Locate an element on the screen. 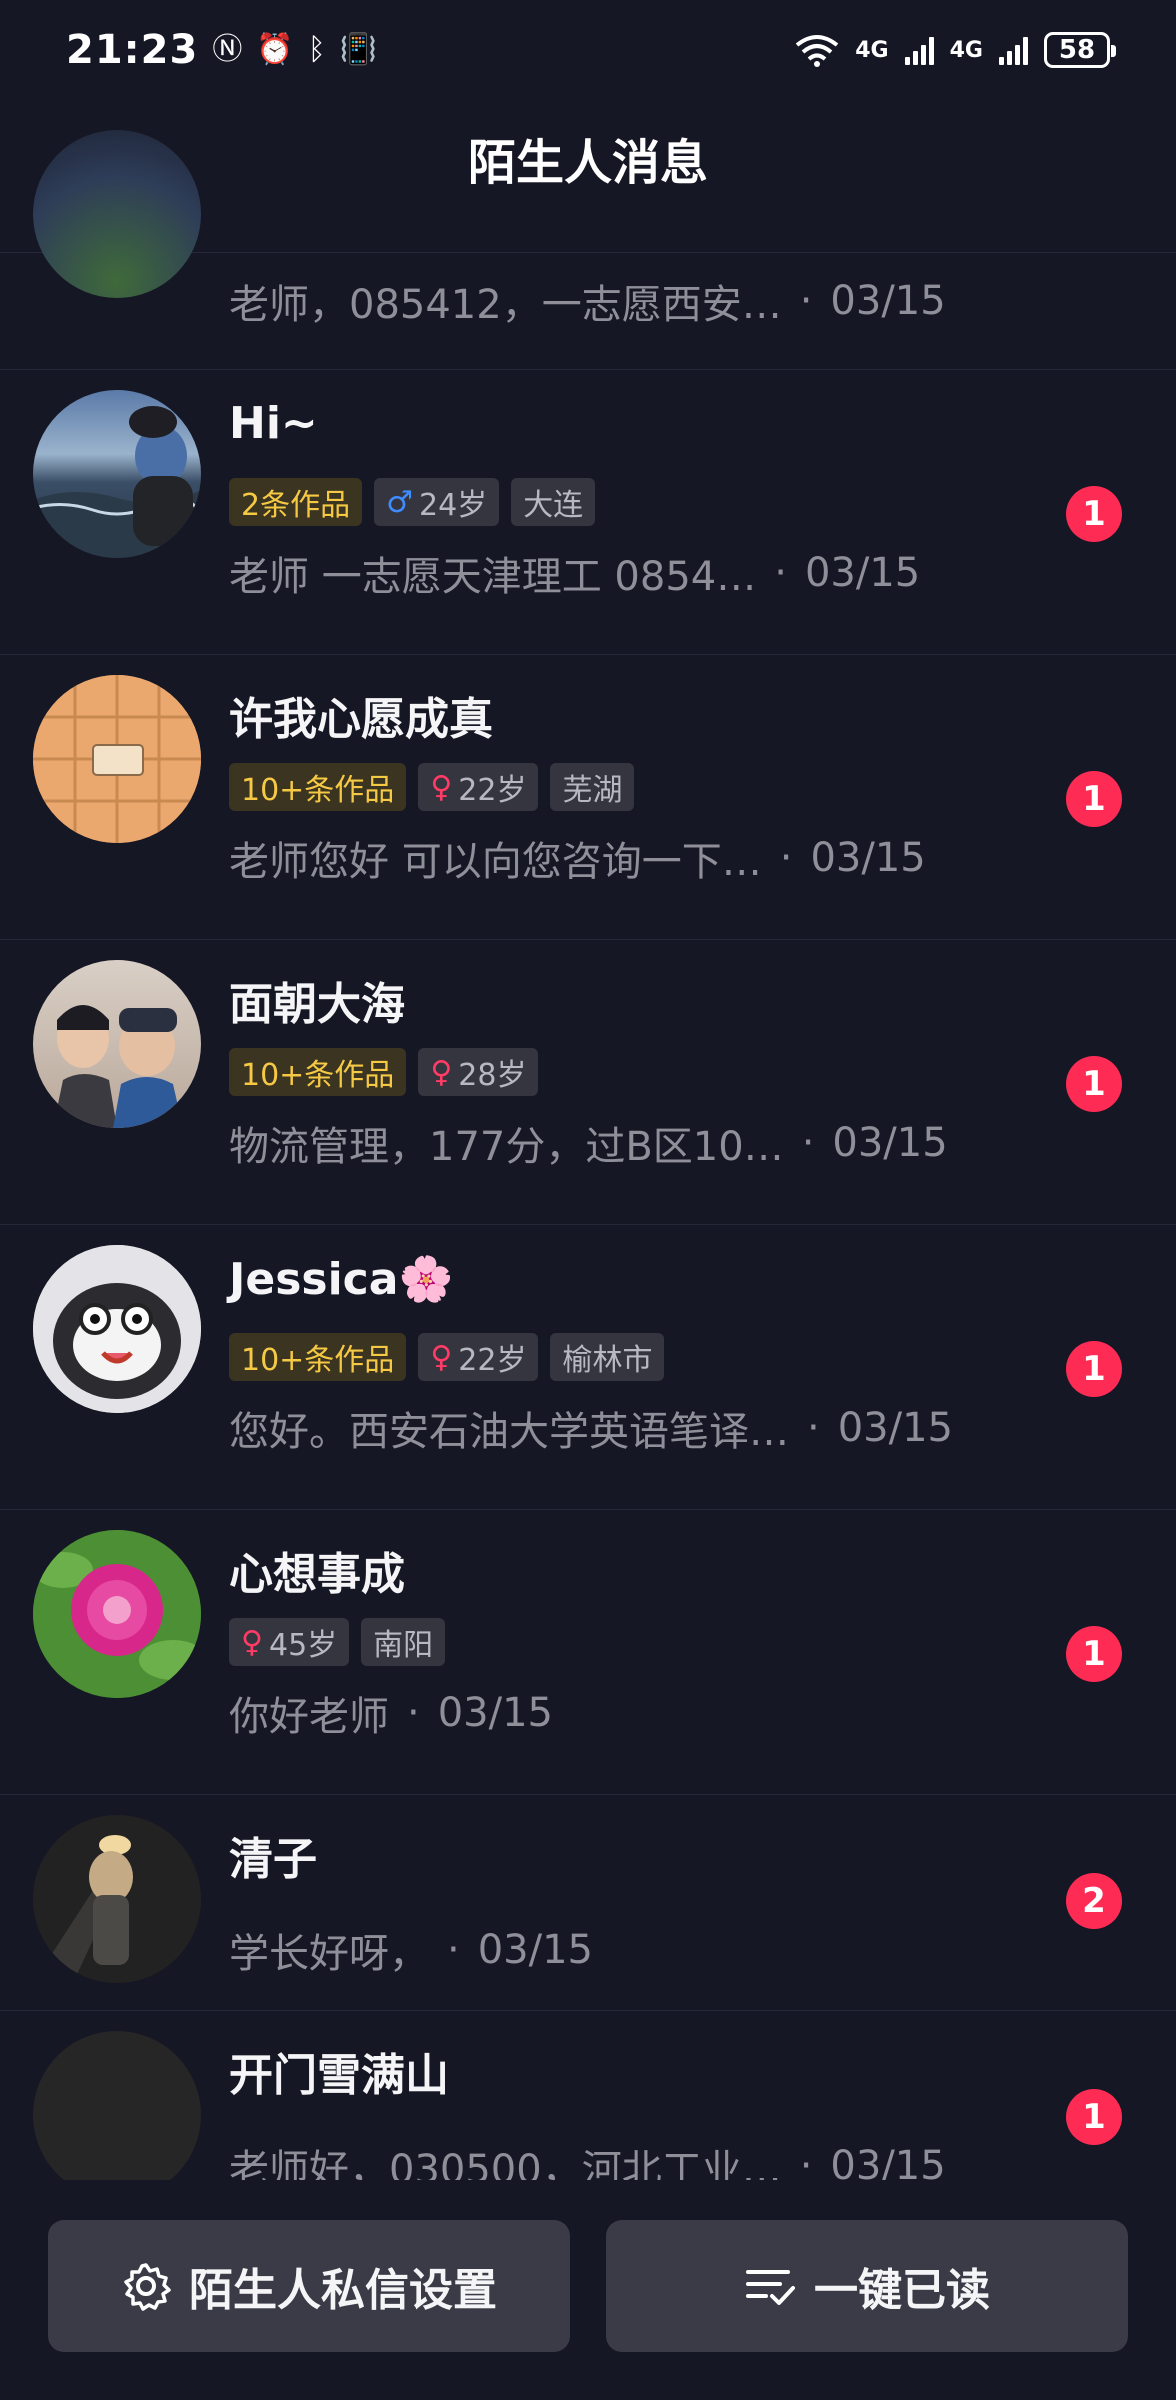 Image resolution: width=1176 pixels, height=2400 pixels. message-text: 学长好呀， is located at coordinates (329, 1954).